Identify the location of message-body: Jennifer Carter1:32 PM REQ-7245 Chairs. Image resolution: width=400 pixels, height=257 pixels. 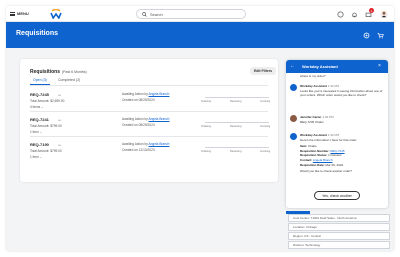
(343, 119).